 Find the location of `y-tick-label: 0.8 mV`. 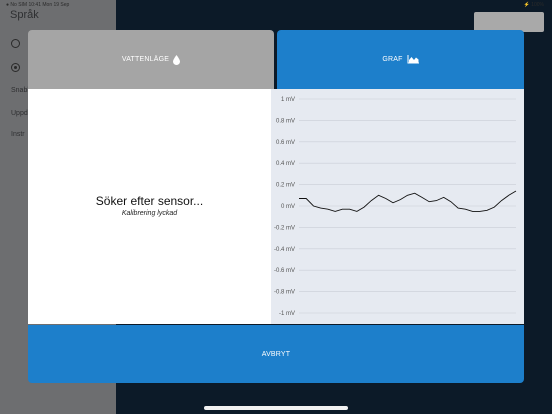

y-tick-label: 0.8 mV is located at coordinates (285, 121).